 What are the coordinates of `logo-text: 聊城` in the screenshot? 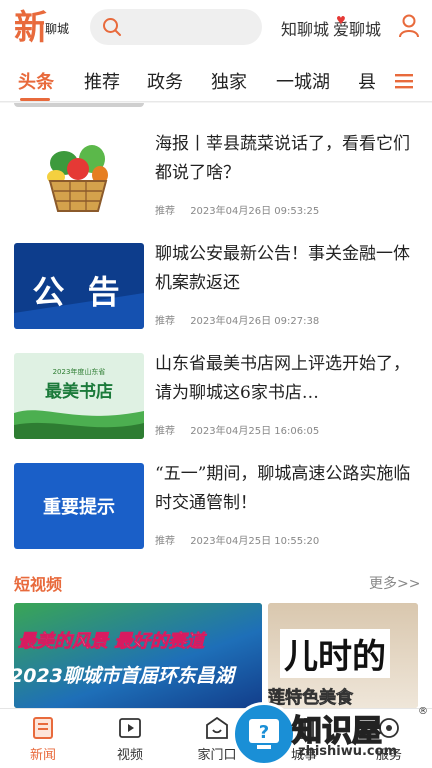 It's located at (57, 28).